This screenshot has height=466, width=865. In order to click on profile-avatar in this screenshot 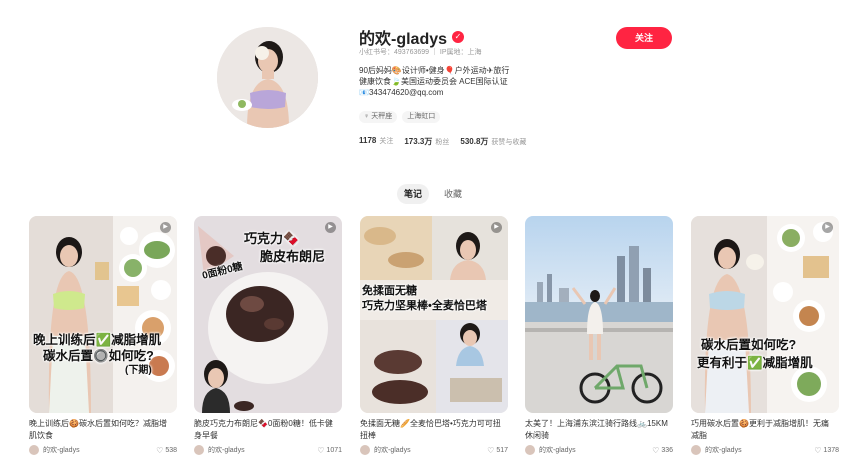, I will do `click(267, 77)`.